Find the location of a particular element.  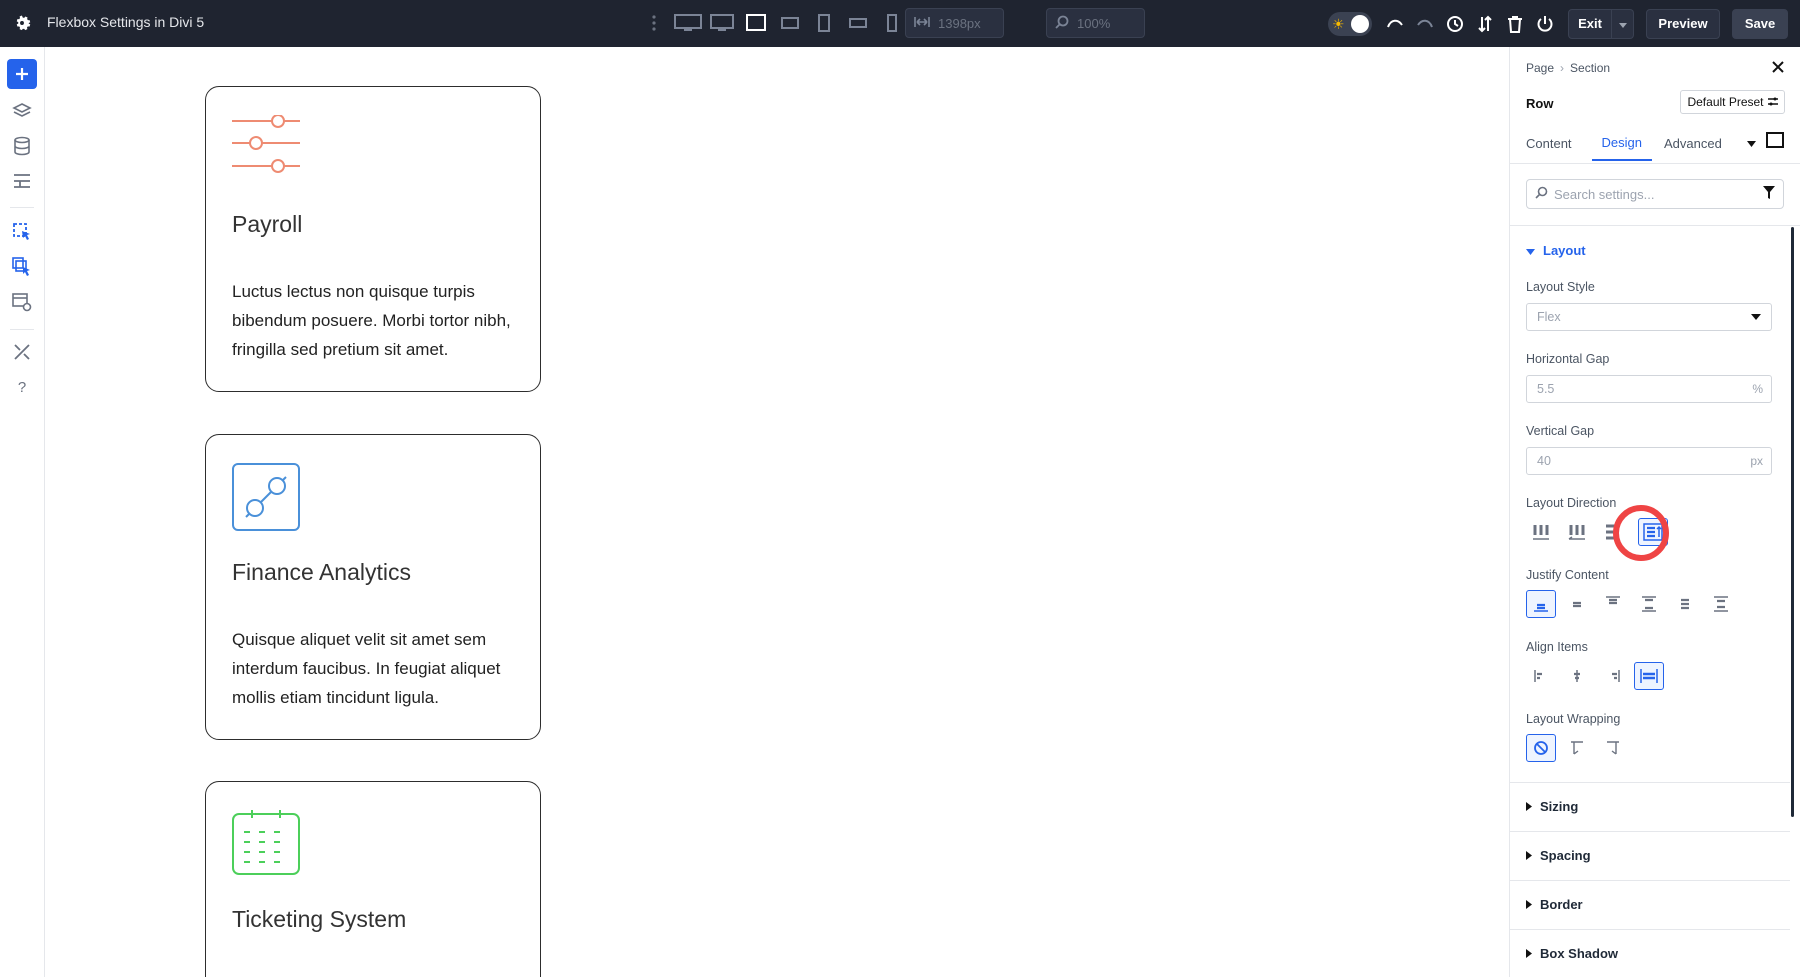

justify-space-around-icon is located at coordinates (1685, 604).